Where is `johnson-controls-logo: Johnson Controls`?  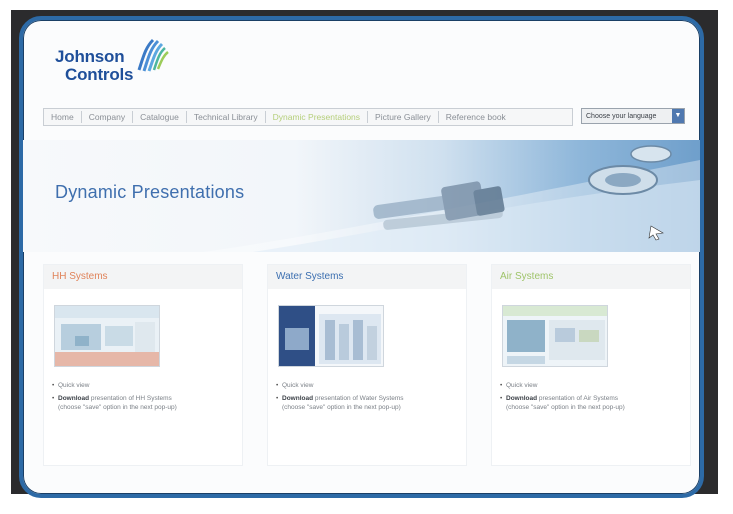 johnson-controls-logo: Johnson Controls is located at coordinates (126, 66).